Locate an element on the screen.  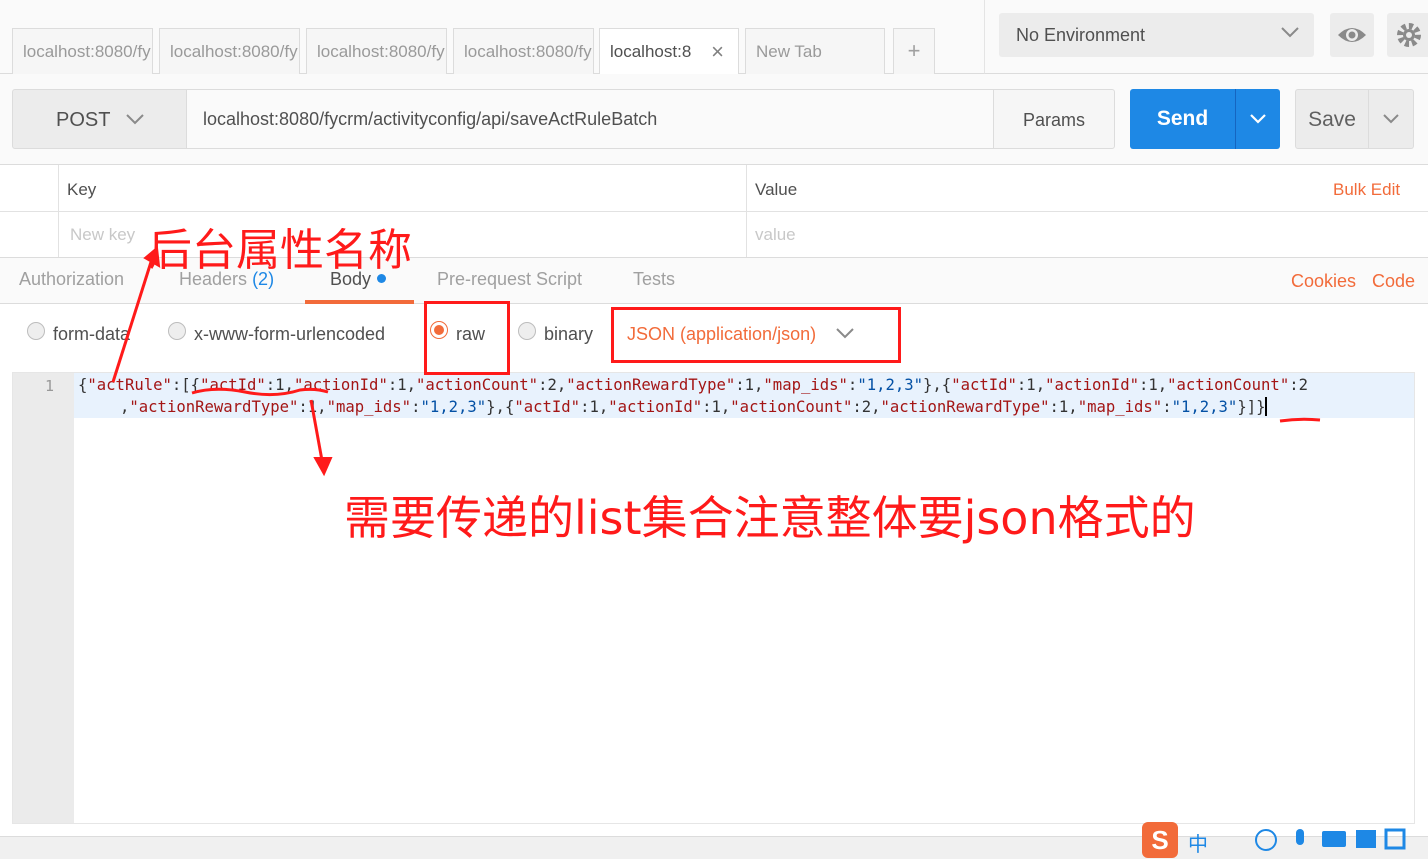
ime-toolbar: S 中 is located at coordinates (1284, 839).